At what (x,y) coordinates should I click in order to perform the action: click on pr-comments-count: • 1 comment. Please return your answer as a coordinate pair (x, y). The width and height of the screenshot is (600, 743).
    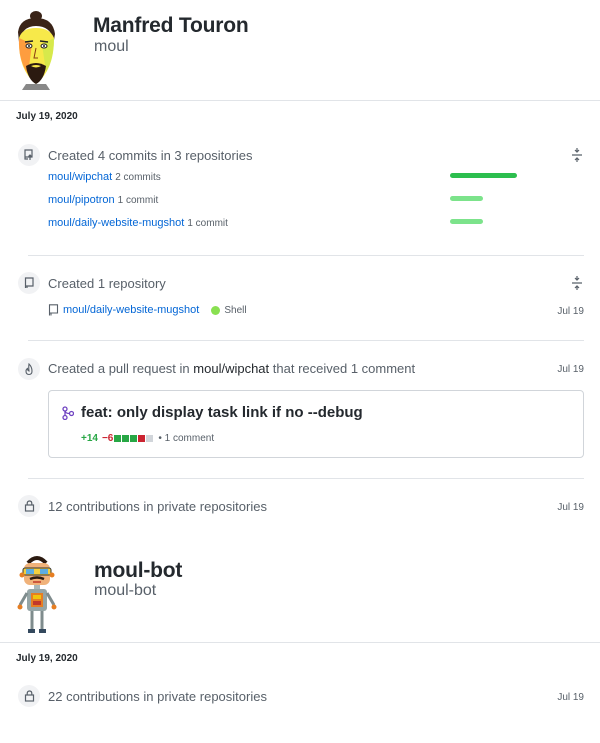
    Looking at the image, I should click on (186, 438).